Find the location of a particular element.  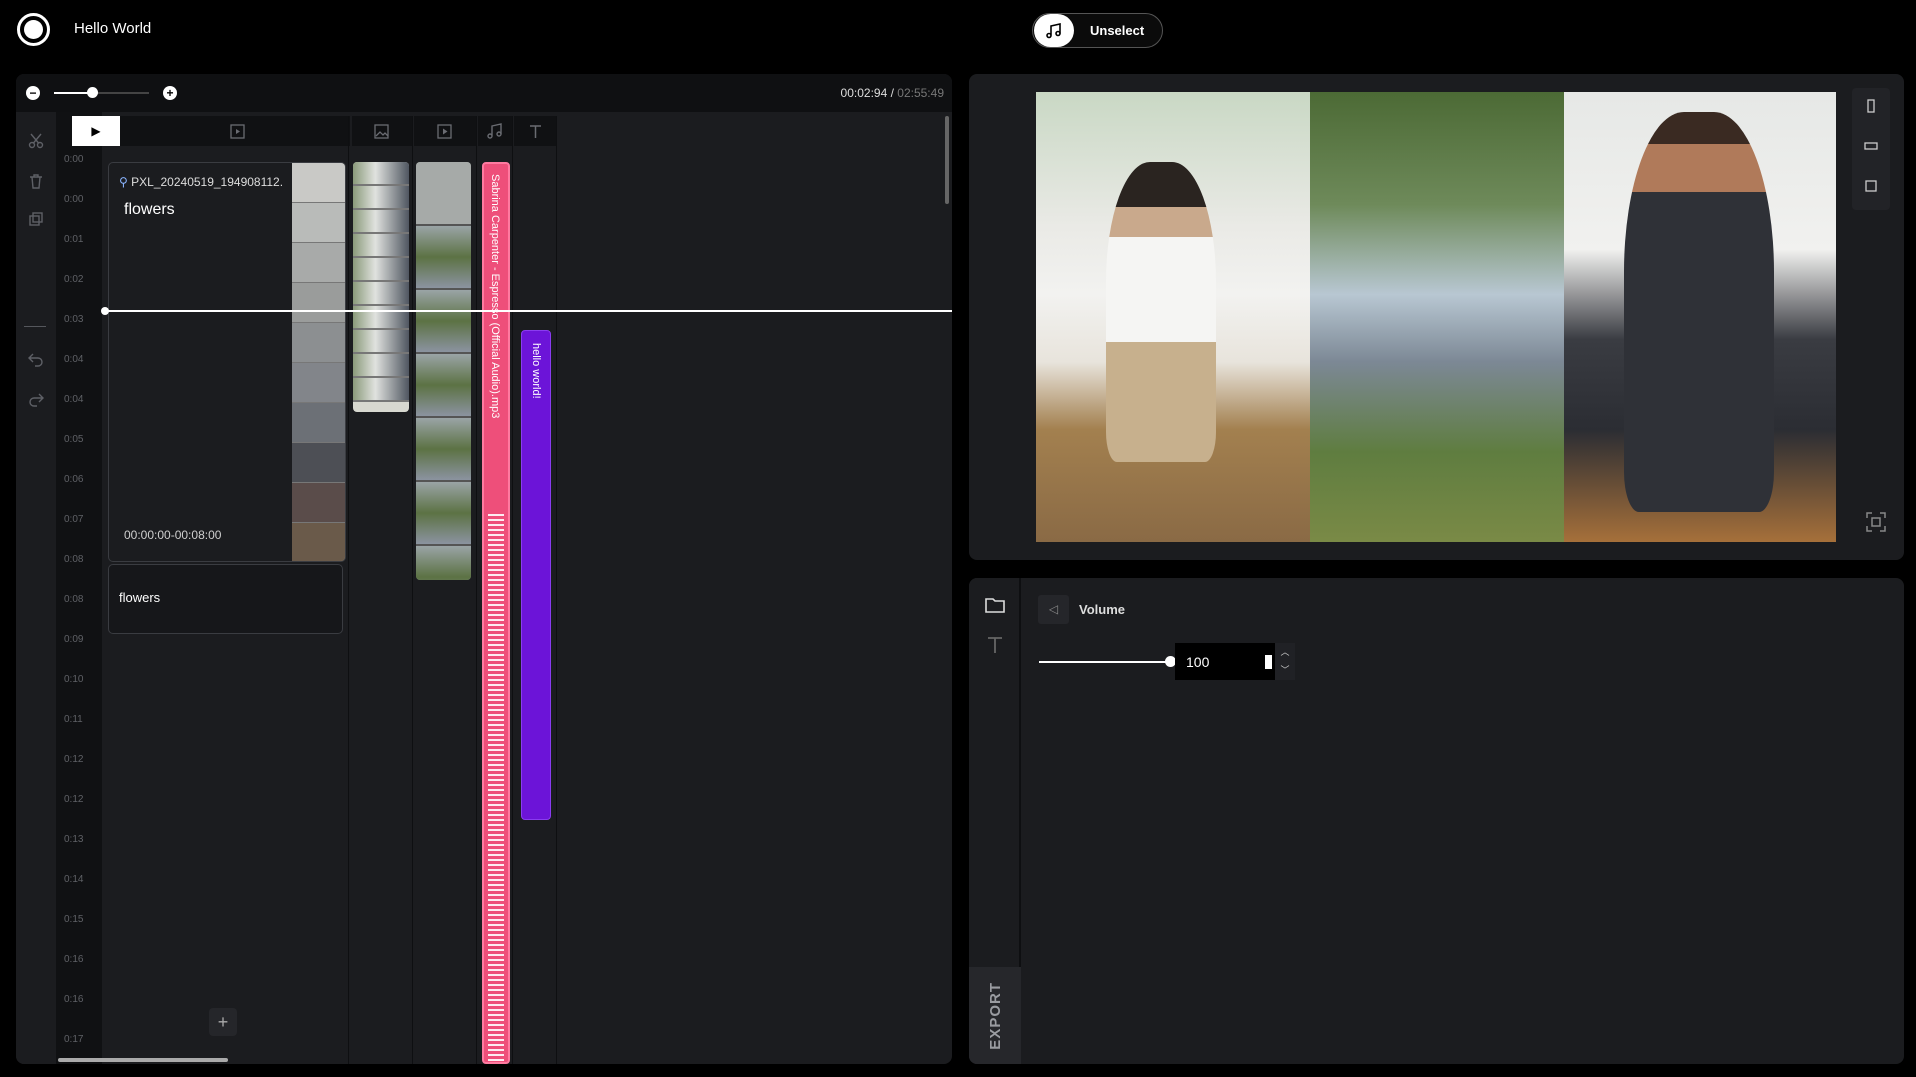

video-clip-filename-text: PXL_20240519_194908112. is located at coordinates (207, 182).